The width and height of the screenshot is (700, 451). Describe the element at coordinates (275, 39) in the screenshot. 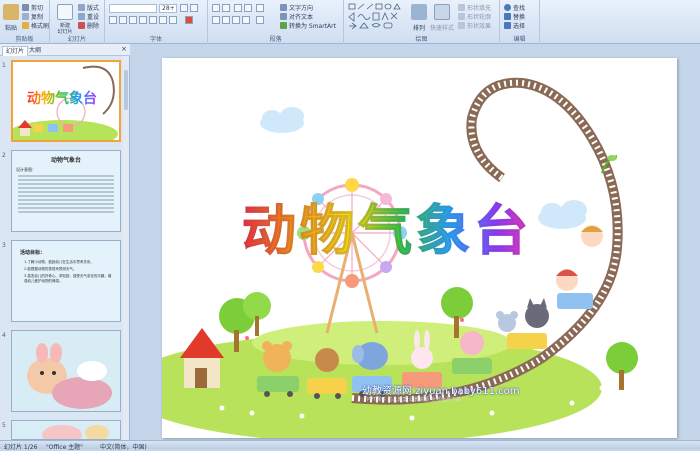

I see `paragraph-group-label: 段落` at that location.